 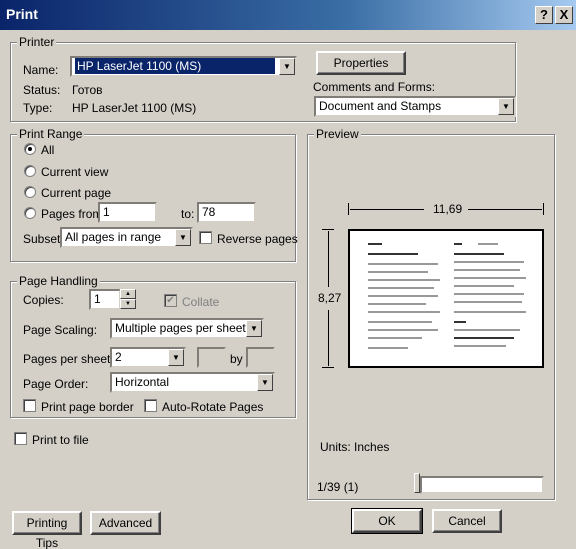 I want to click on window-title: Print, so click(x=22, y=14).